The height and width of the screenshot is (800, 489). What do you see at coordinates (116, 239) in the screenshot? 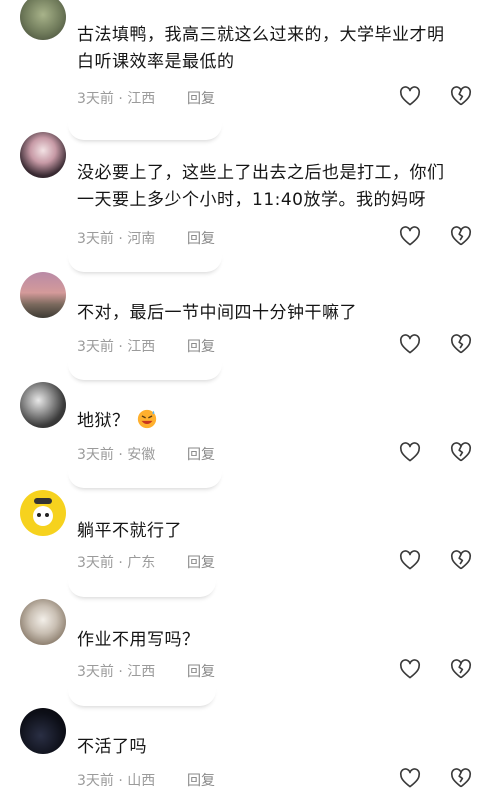
I see `comment-time: 3天前 · 河南` at bounding box center [116, 239].